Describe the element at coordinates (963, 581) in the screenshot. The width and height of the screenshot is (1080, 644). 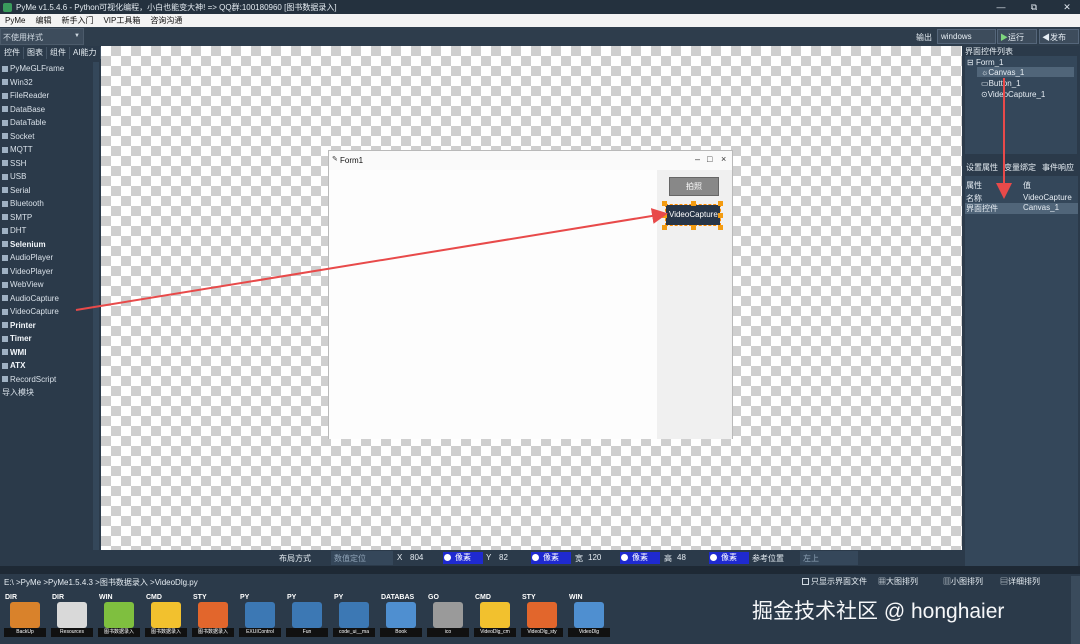
I see `small-icons-option: ▥小图排列` at that location.